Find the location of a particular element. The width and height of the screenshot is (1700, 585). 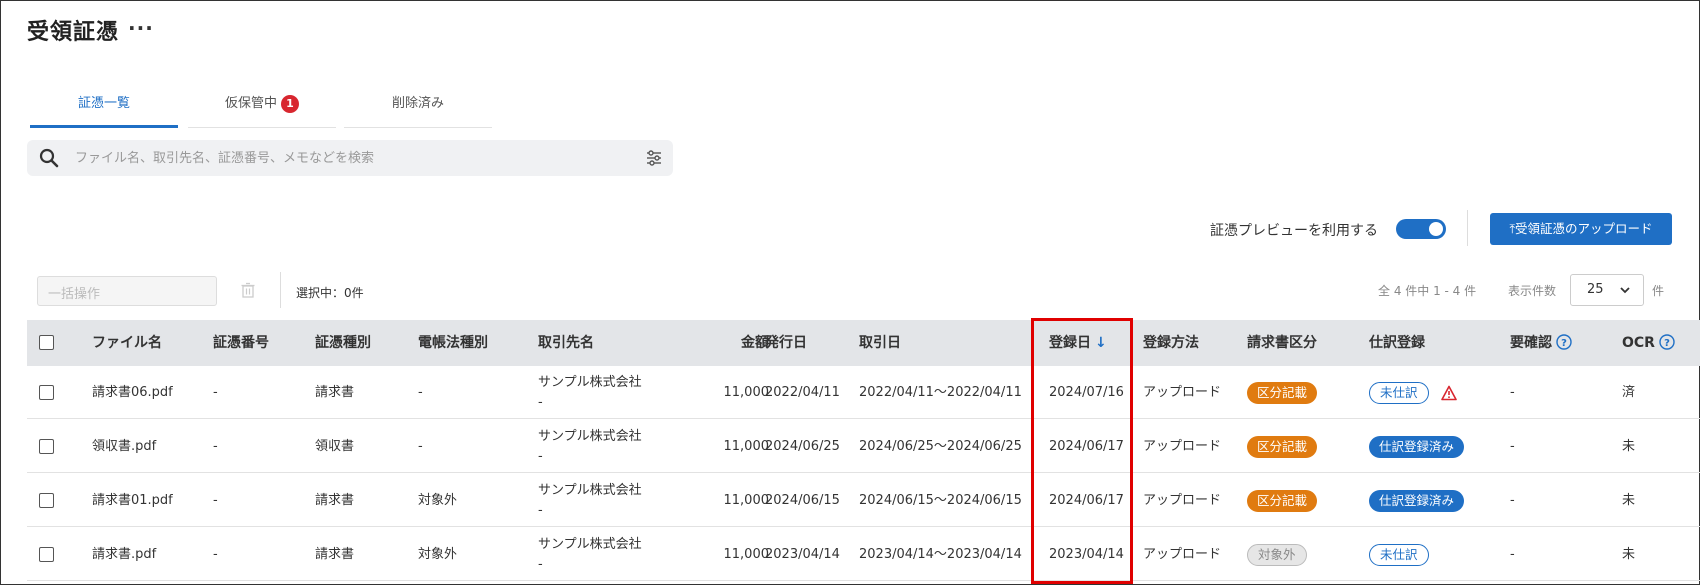

tab-label: 仮保管中 is located at coordinates (250, 103).